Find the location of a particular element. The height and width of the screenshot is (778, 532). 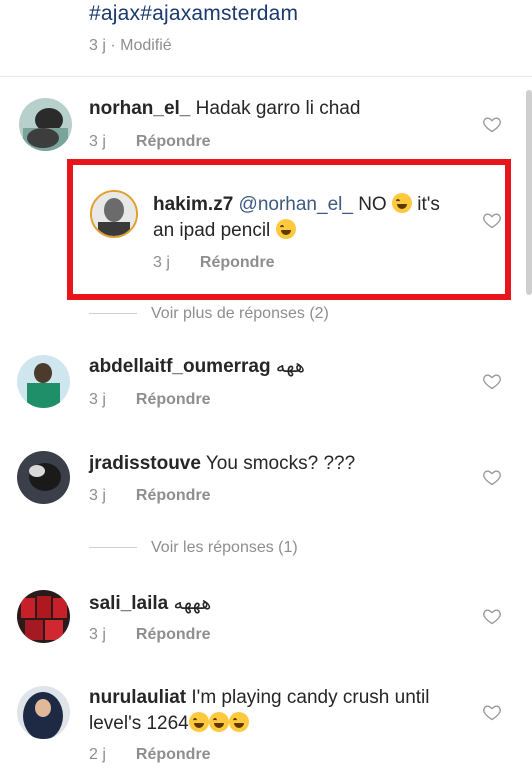

comment-text: jradisstouve You smocks? ??? is located at coordinates (222, 464).